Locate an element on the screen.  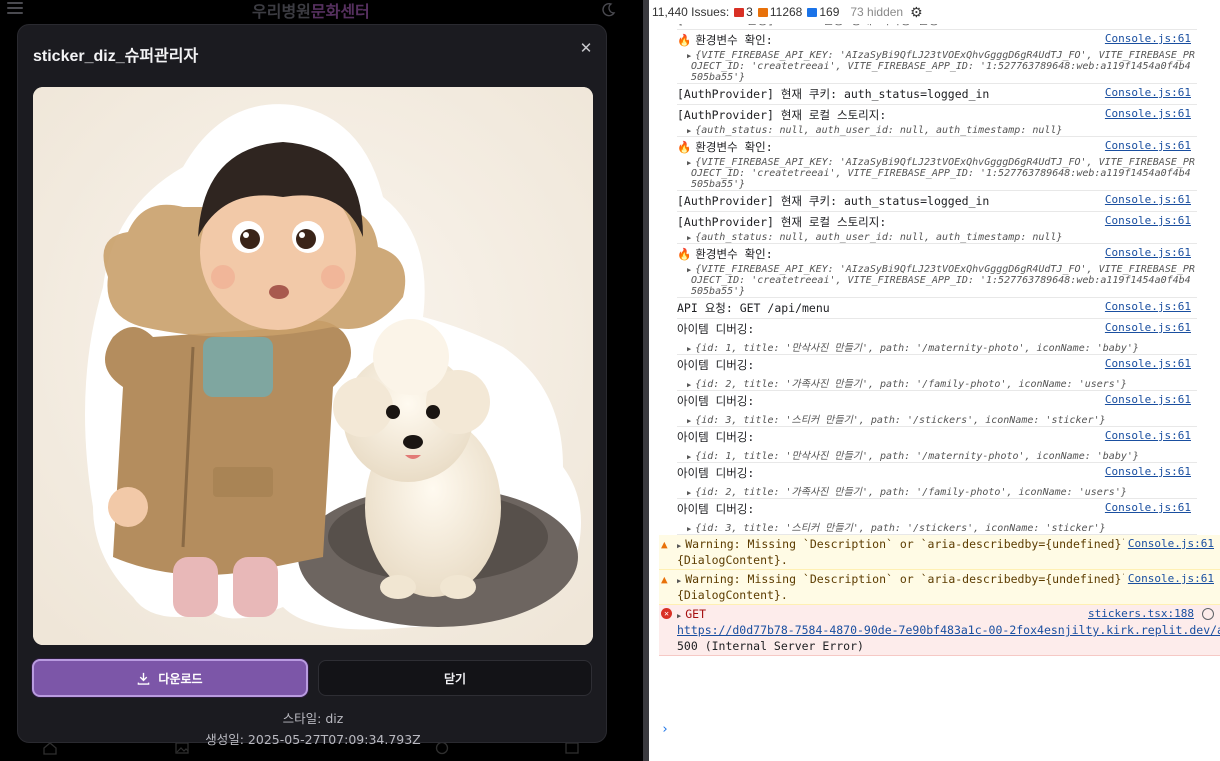
hidden-count: 73 hidden is located at coordinates (876, 12).